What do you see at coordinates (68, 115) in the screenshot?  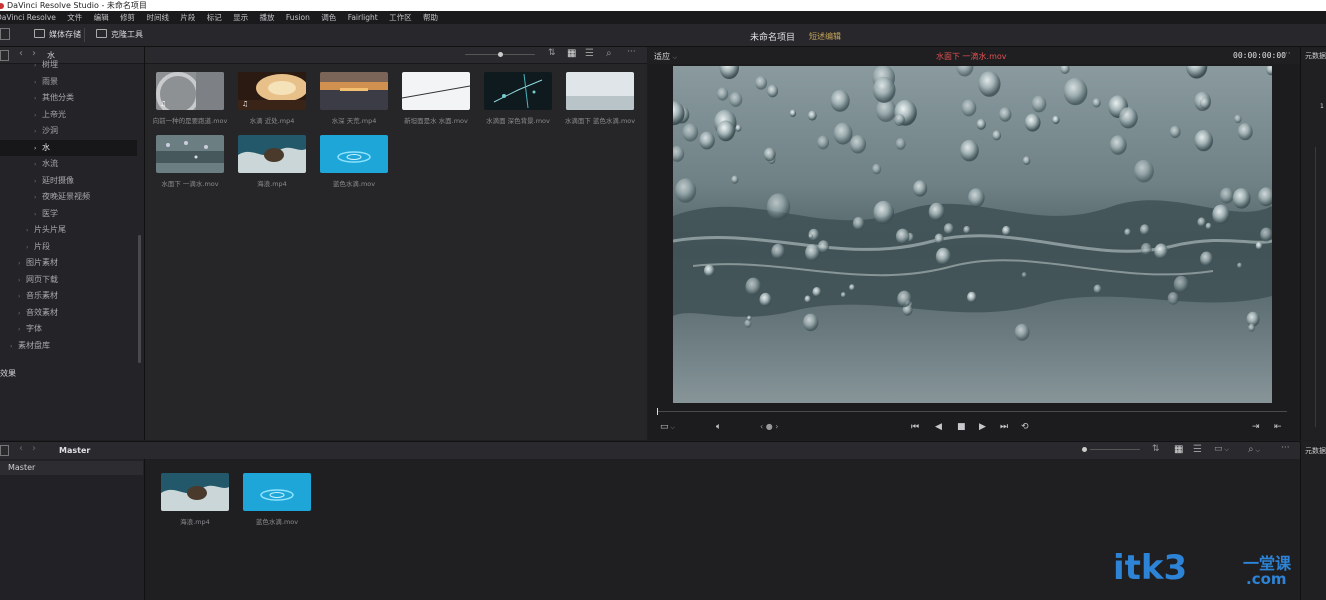 I see `tree-item: › 上帝光` at bounding box center [68, 115].